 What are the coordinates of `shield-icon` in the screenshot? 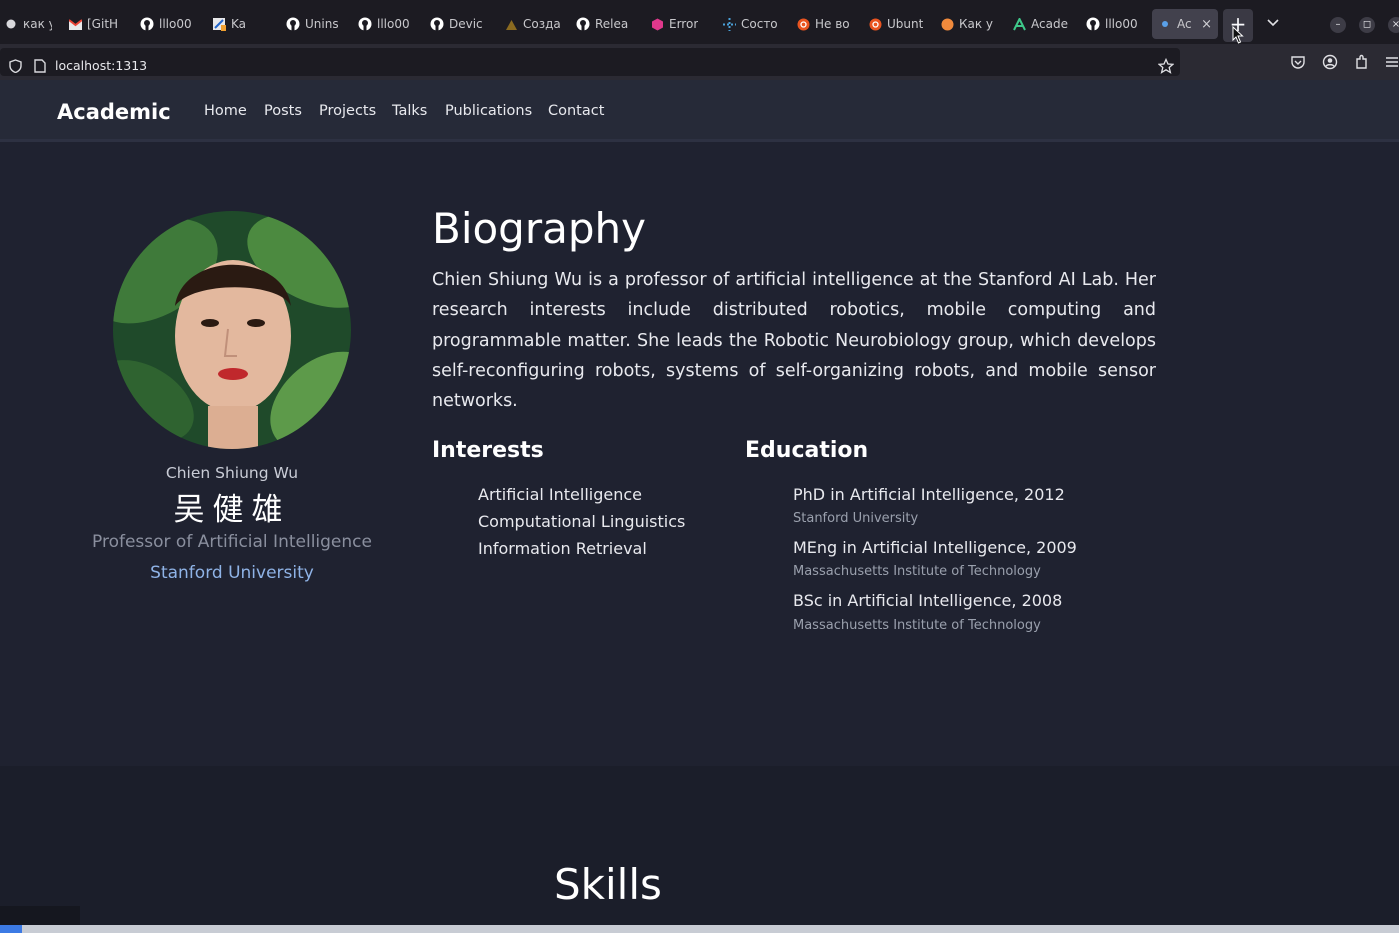 It's located at (15, 66).